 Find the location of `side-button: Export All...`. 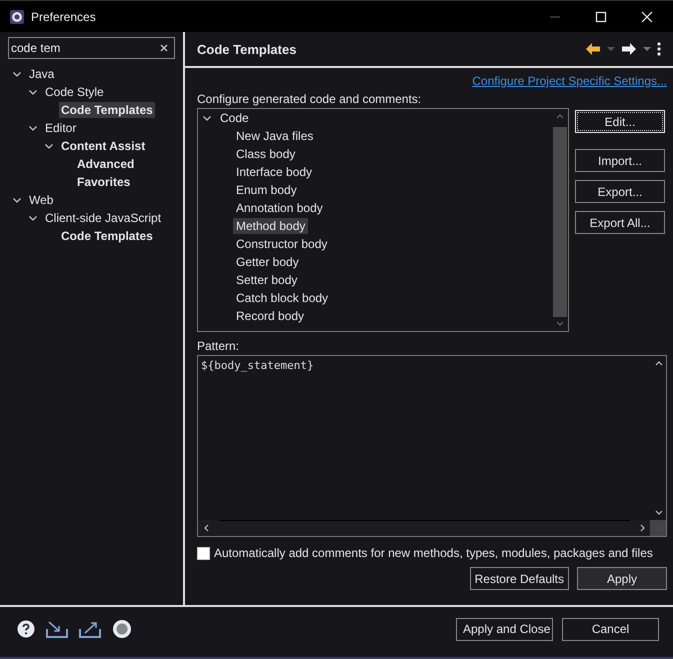

side-button: Export All... is located at coordinates (620, 222).